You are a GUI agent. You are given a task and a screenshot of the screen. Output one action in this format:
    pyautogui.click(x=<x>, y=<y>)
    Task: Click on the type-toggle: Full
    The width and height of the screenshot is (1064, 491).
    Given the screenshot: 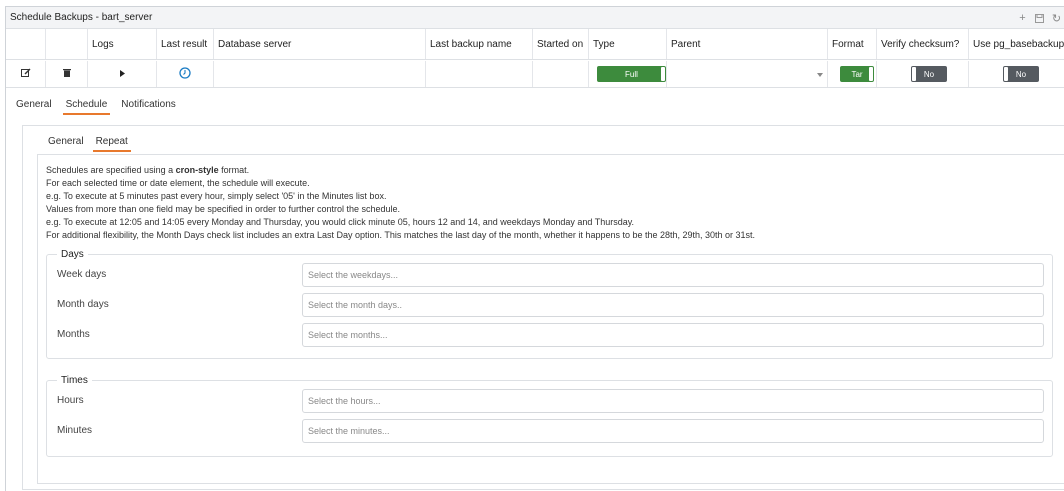 What is the action you would take?
    pyautogui.click(x=631, y=74)
    